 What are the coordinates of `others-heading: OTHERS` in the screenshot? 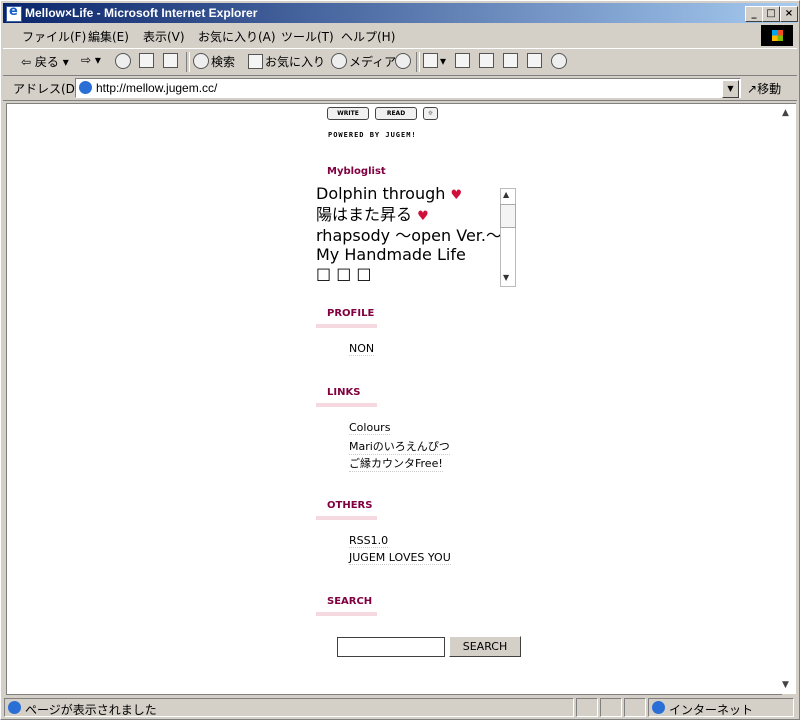 It's located at (350, 505).